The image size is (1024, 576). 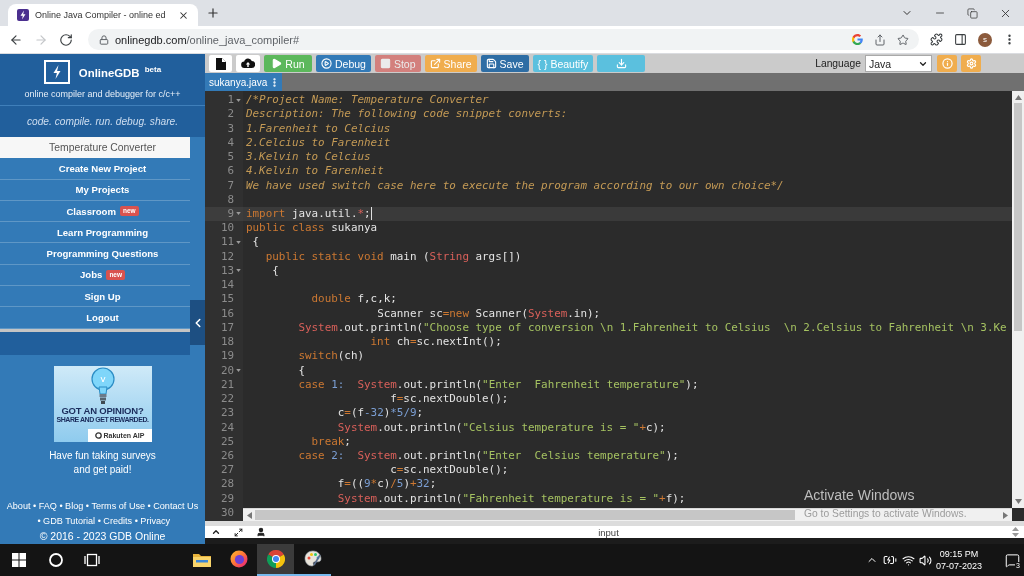 What do you see at coordinates (207, 39) in the screenshot?
I see `url-text: onlinegdb.com/online_java_compiler#` at bounding box center [207, 39].